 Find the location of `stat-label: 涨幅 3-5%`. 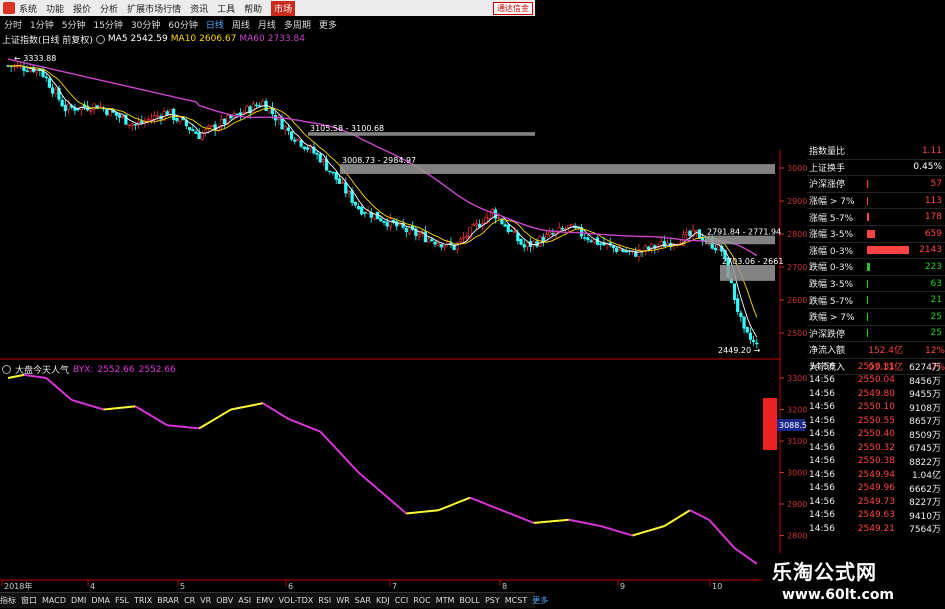

stat-label: 涨幅 3-5% is located at coordinates (831, 235).